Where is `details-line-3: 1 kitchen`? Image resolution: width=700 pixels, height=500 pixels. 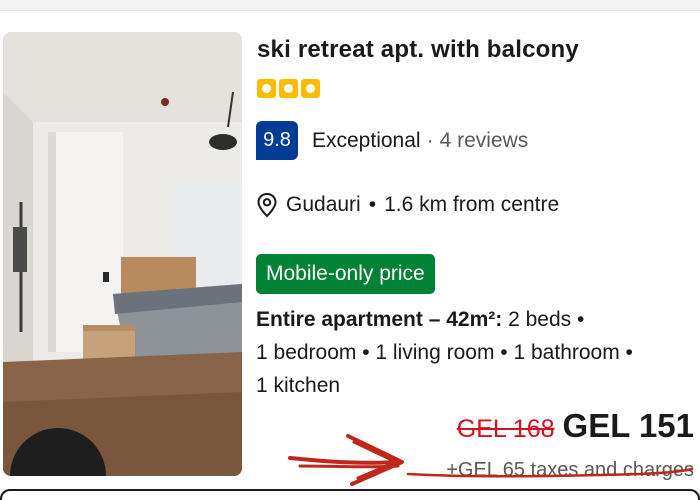
details-line-3: 1 kitchen is located at coordinates (298, 385).